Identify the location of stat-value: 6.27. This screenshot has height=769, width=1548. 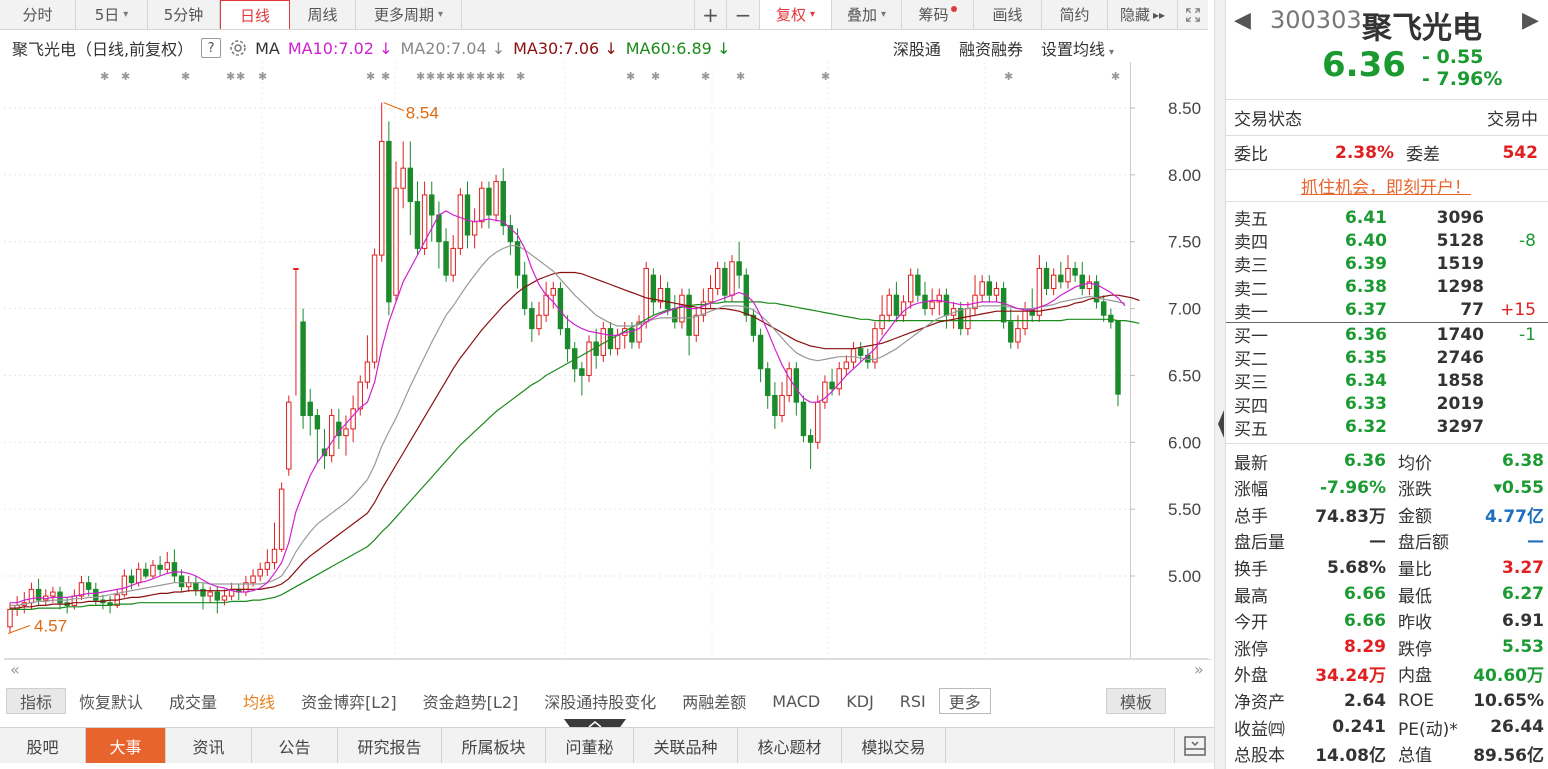
(1523, 594).